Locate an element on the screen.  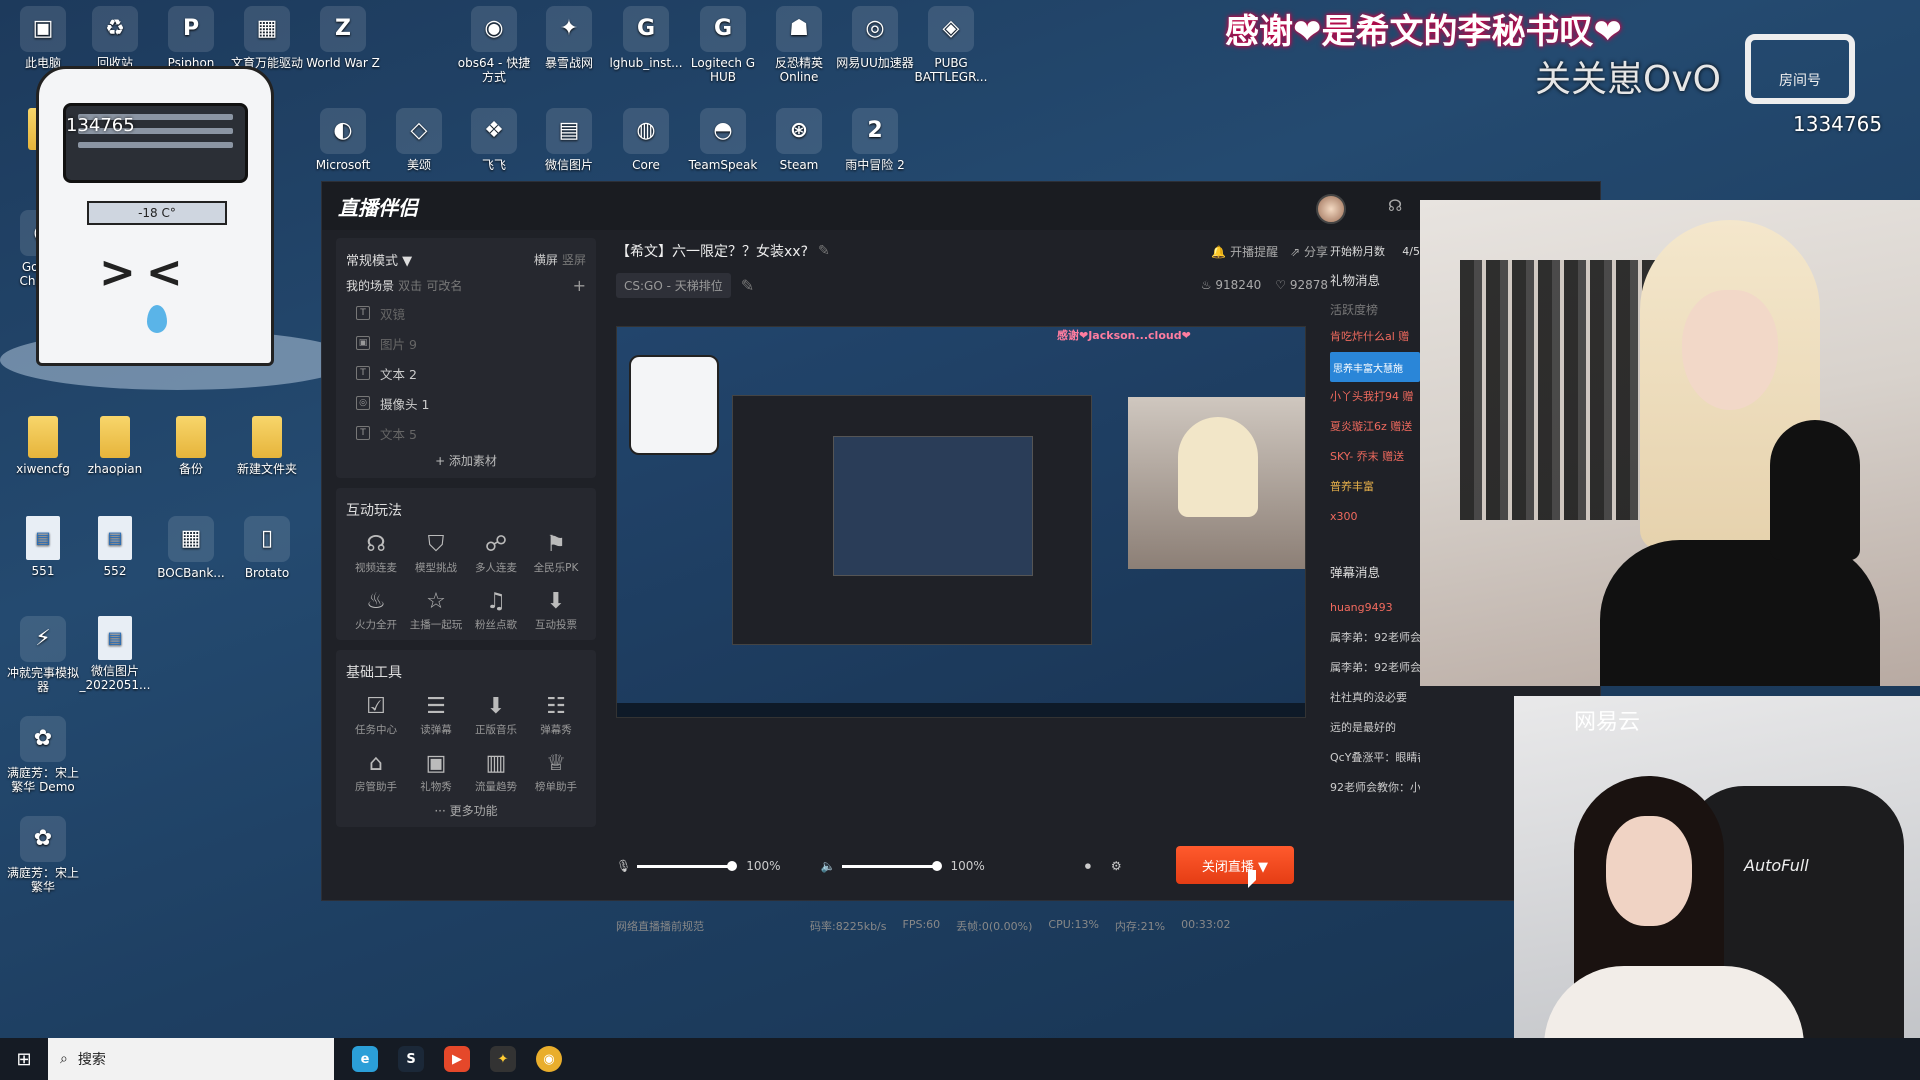
add-source-button: + 添加素材 is located at coordinates (466, 460).